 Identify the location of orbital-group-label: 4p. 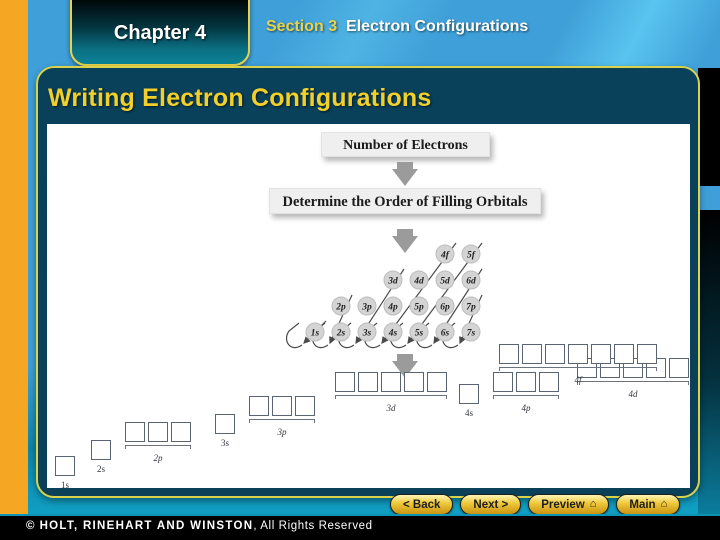
(526, 408).